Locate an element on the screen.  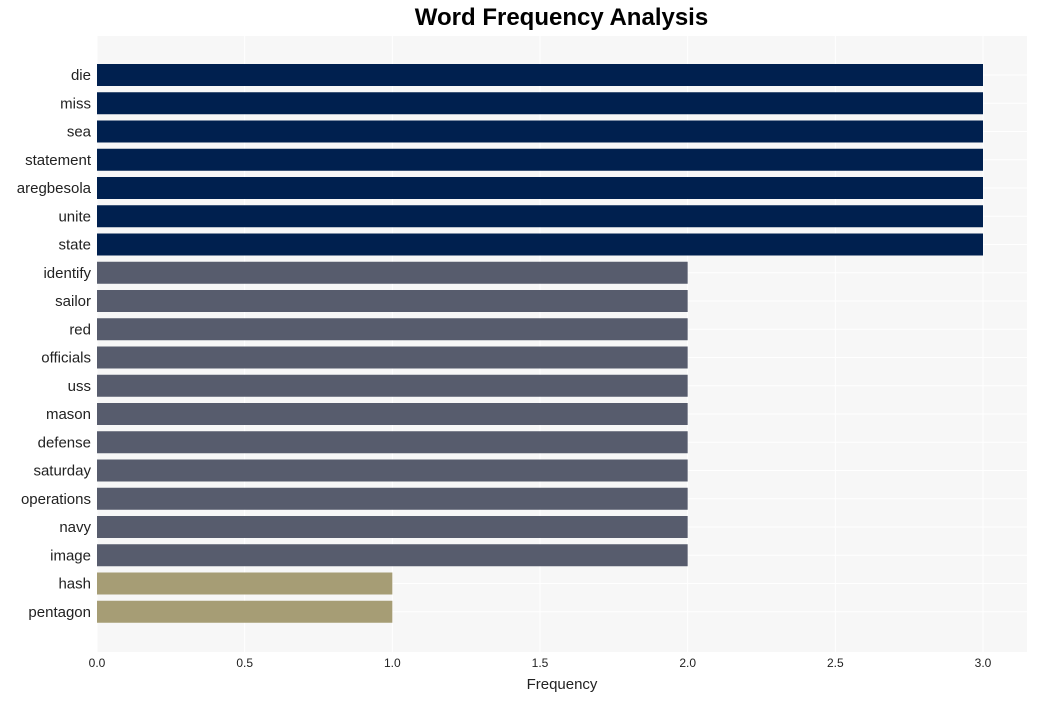
bar-mason is located at coordinates (392, 414).